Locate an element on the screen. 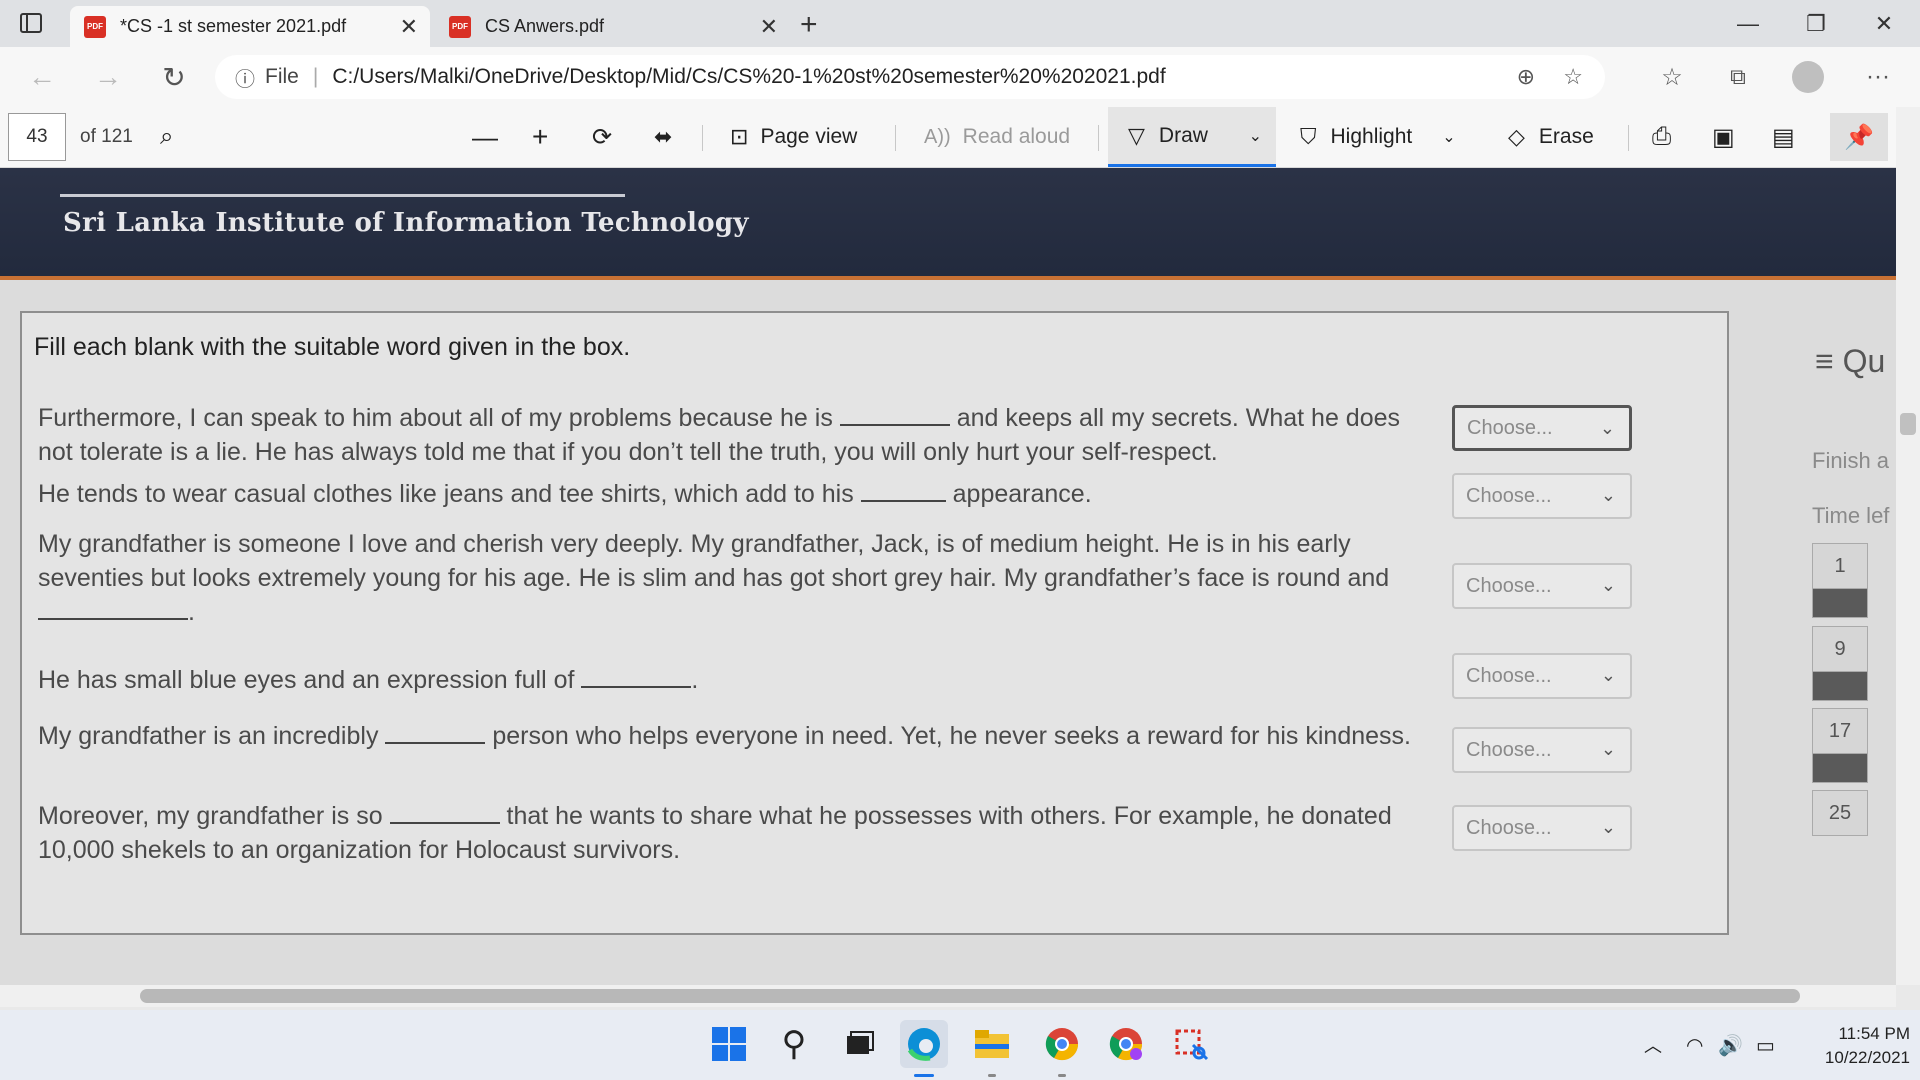  zoom-out-icon: — is located at coordinates (485, 137).